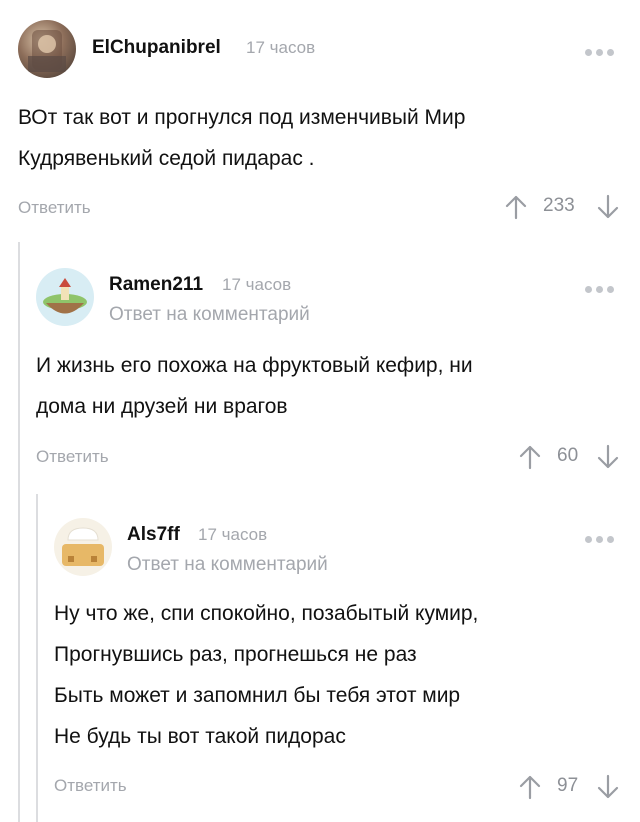 The image size is (640, 822). Describe the element at coordinates (200, 736) in the screenshot. I see `comment-line: Не будь ты вот такой пидорас` at that location.